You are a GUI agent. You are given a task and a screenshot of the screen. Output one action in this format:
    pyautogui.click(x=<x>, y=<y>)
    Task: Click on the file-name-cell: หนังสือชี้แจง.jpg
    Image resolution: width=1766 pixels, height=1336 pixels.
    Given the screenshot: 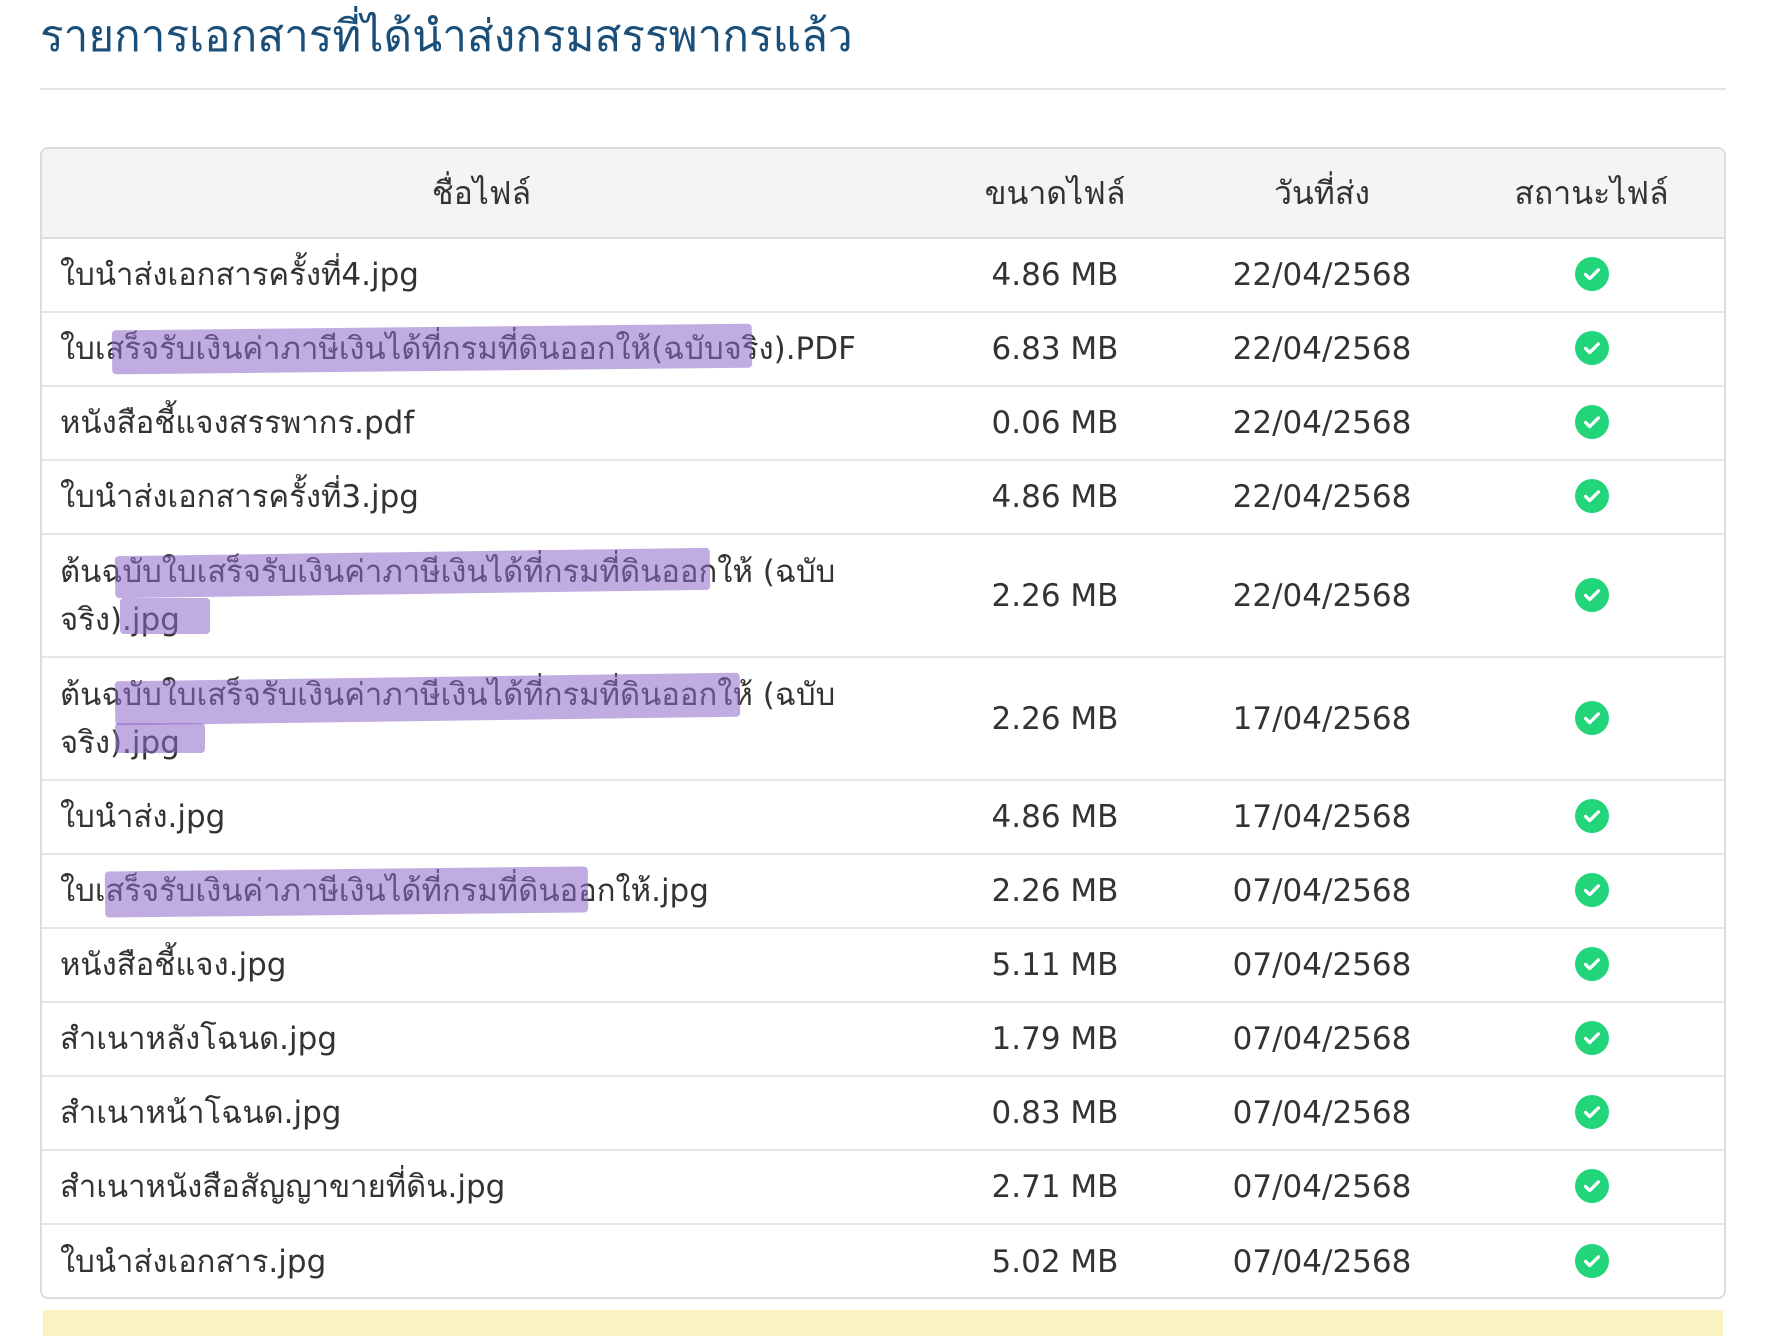 What is the action you would take?
    pyautogui.click(x=481, y=964)
    